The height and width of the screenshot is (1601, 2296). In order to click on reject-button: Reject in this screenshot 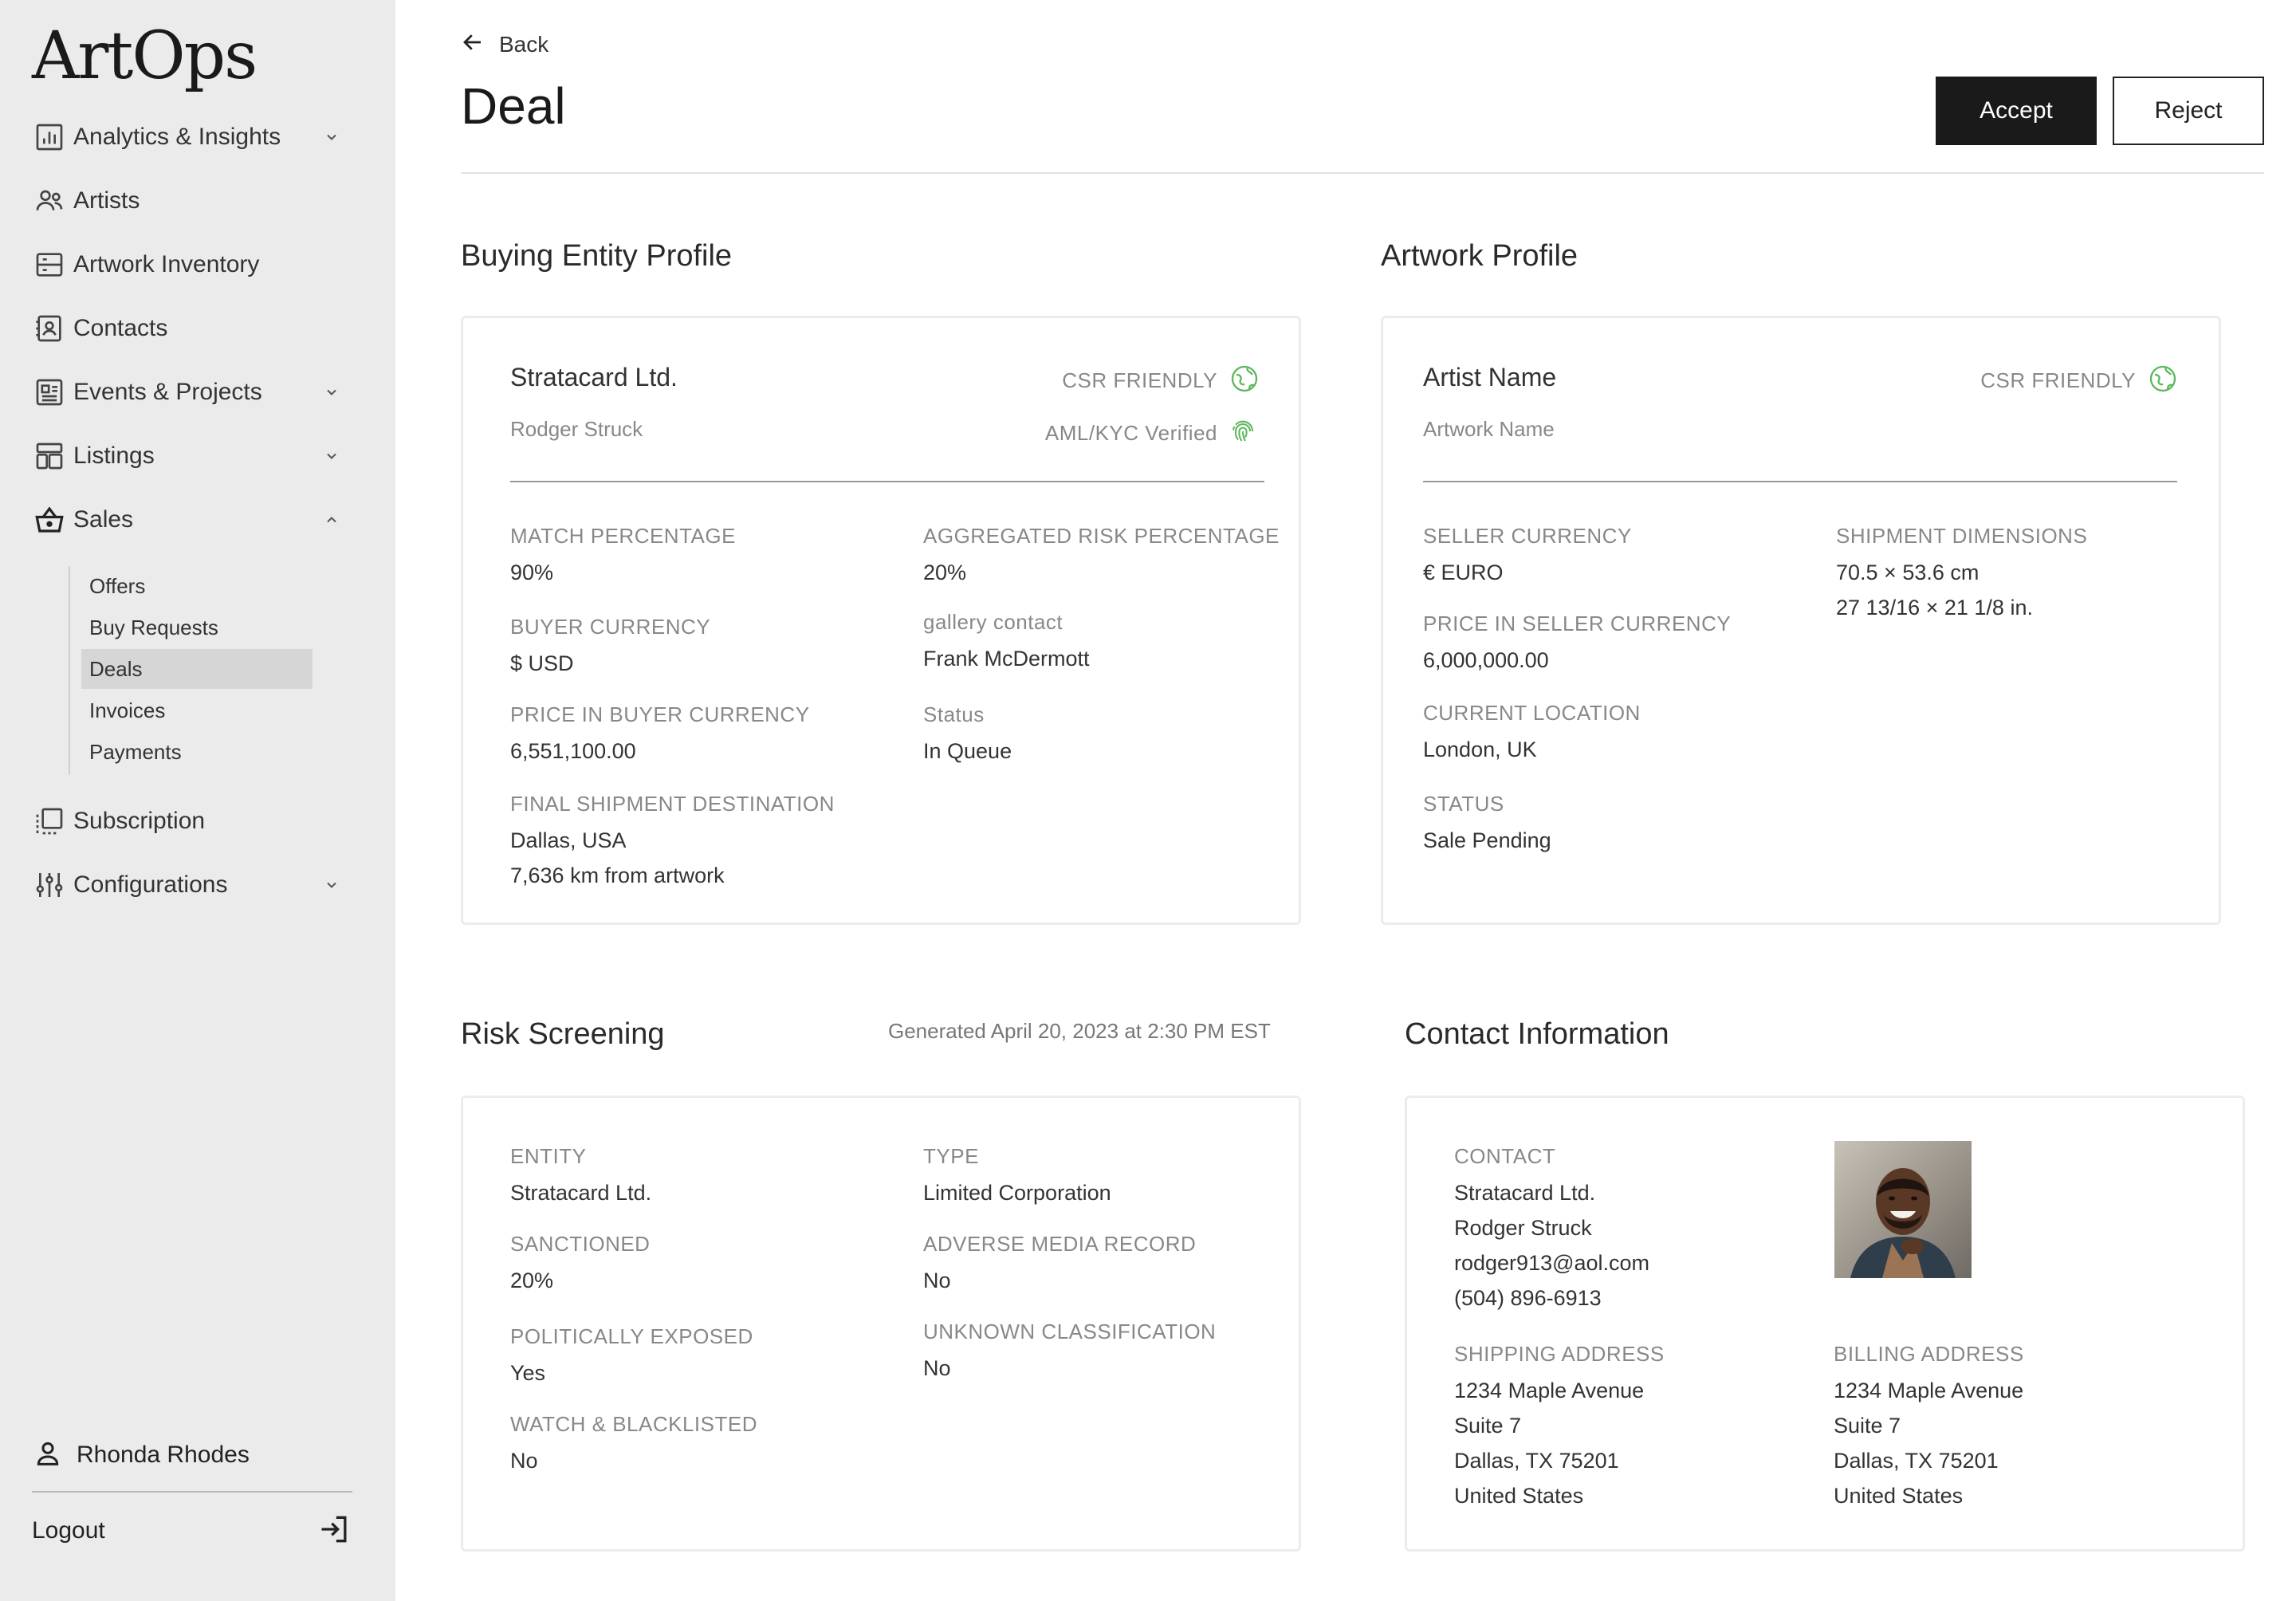, I will do `click(2188, 111)`.